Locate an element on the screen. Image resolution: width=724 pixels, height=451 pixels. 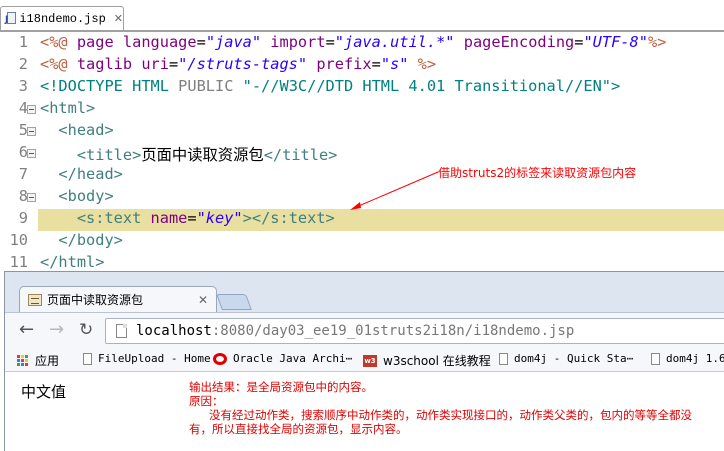
tab-divider is located at coordinates (362, 31).